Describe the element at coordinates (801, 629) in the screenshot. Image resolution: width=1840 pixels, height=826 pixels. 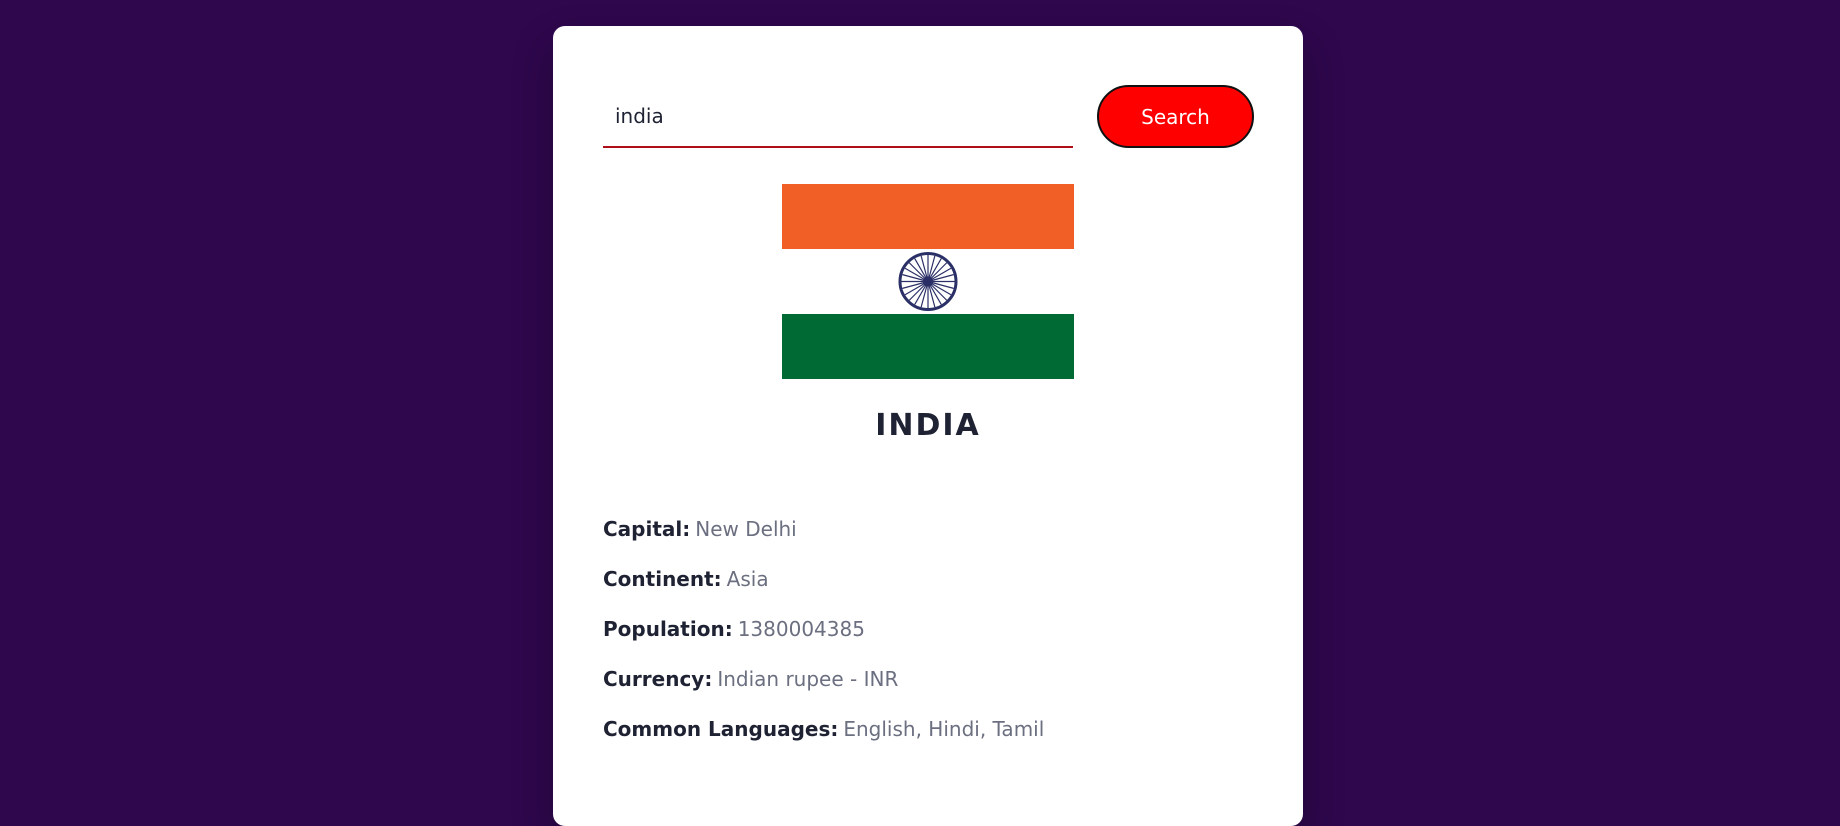
I see `detail-value: 1380004385` at that location.